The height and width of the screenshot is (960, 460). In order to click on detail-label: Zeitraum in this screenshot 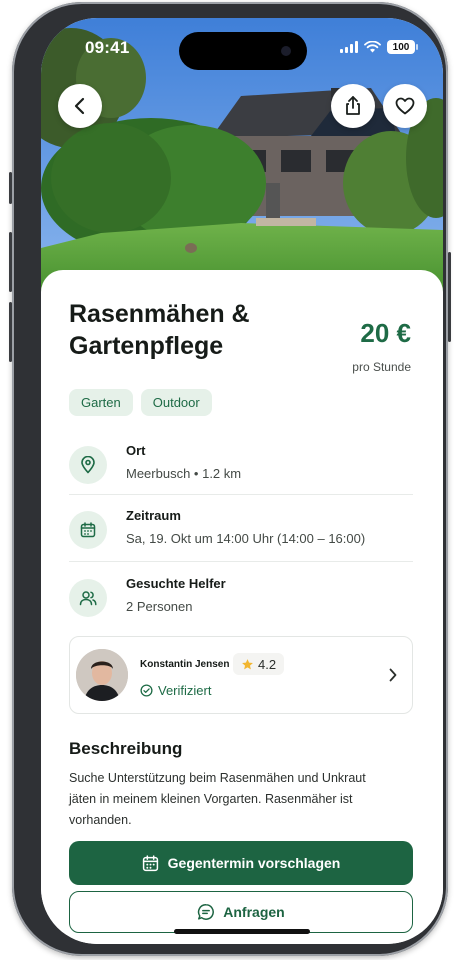, I will do `click(153, 515)`.